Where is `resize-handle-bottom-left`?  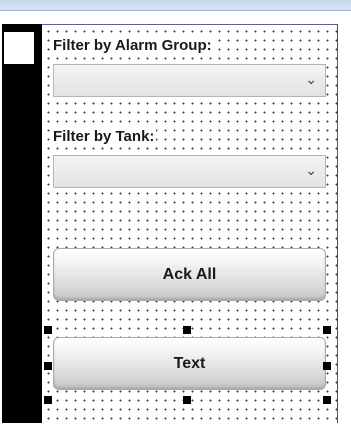
resize-handle-bottom-left is located at coordinates (48, 400).